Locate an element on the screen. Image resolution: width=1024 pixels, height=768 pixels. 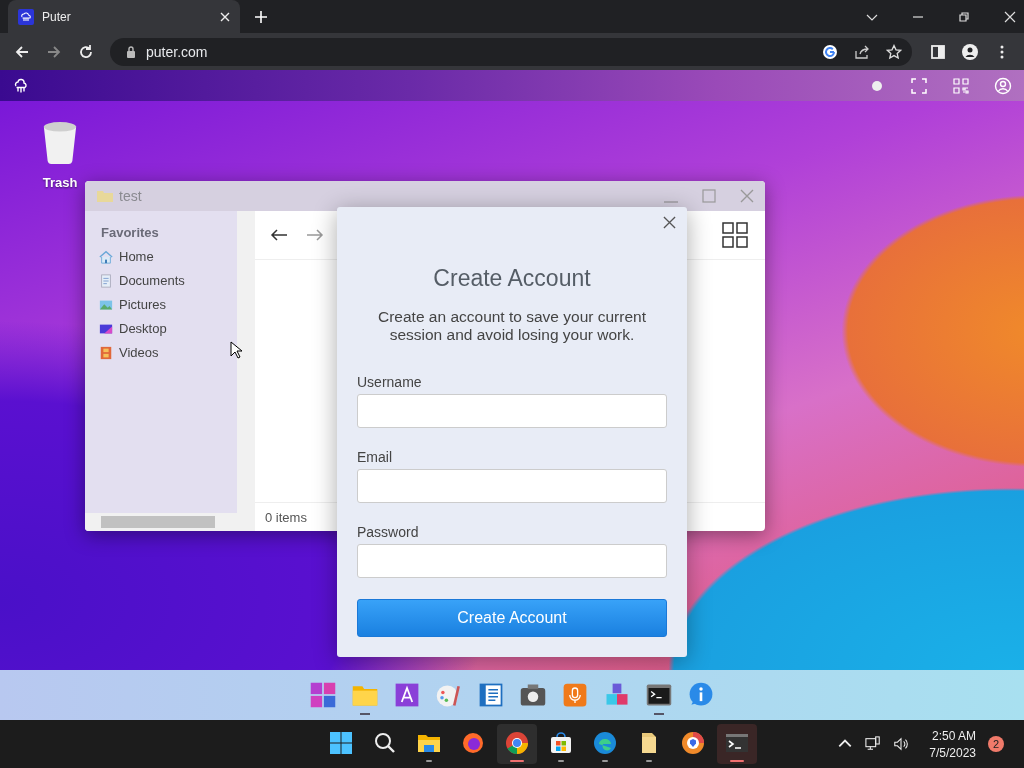
qr-code-icon is located at coordinates (961, 85).